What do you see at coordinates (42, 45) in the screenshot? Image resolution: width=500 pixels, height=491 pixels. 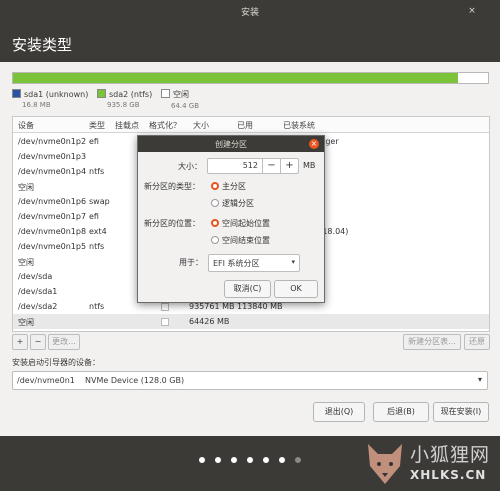 I see `page-title: 安装类型` at bounding box center [42, 45].